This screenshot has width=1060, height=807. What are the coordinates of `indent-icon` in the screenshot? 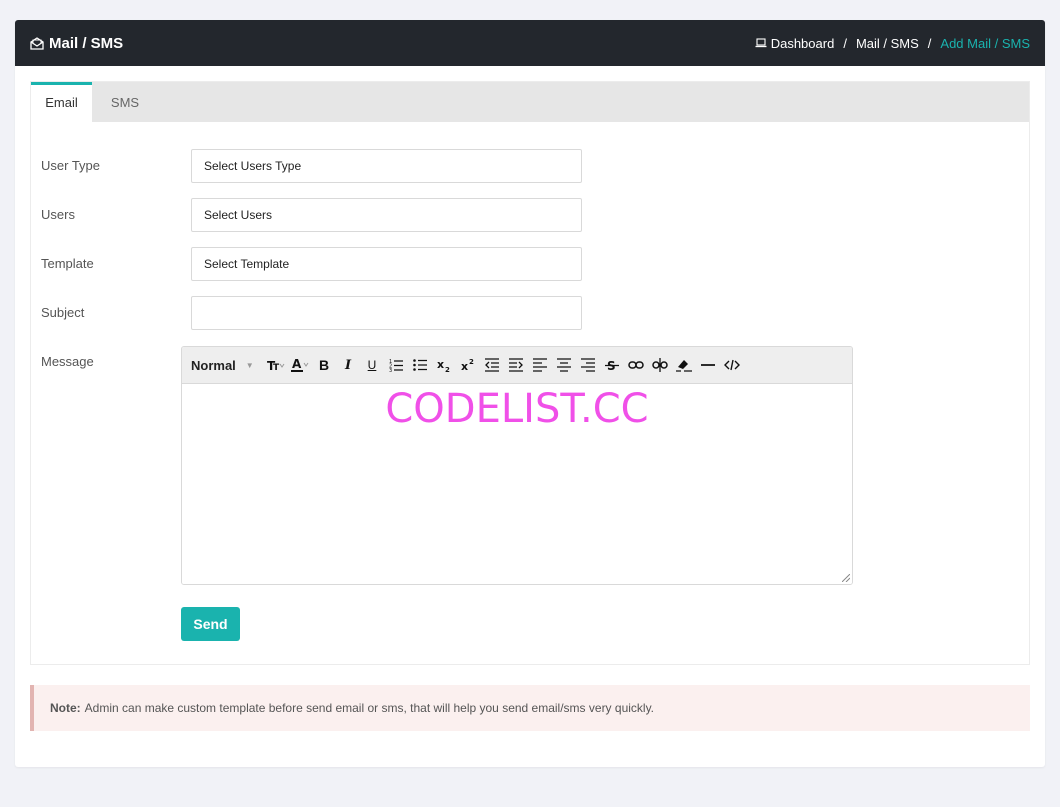 It's located at (516, 365).